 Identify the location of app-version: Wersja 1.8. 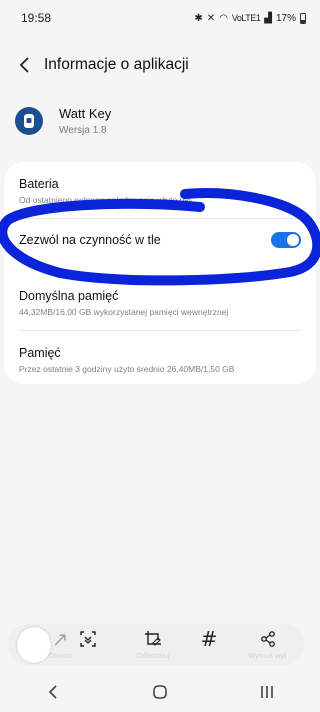
(83, 130).